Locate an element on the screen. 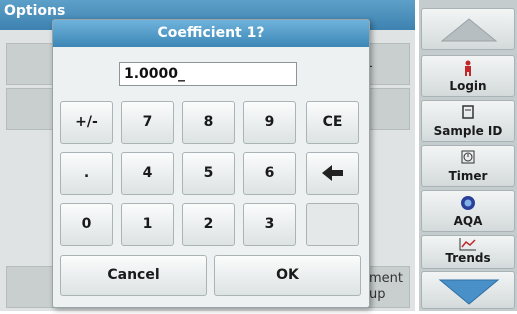 The height and width of the screenshot is (314, 517). scroll-down-icon is located at coordinates (469, 292).